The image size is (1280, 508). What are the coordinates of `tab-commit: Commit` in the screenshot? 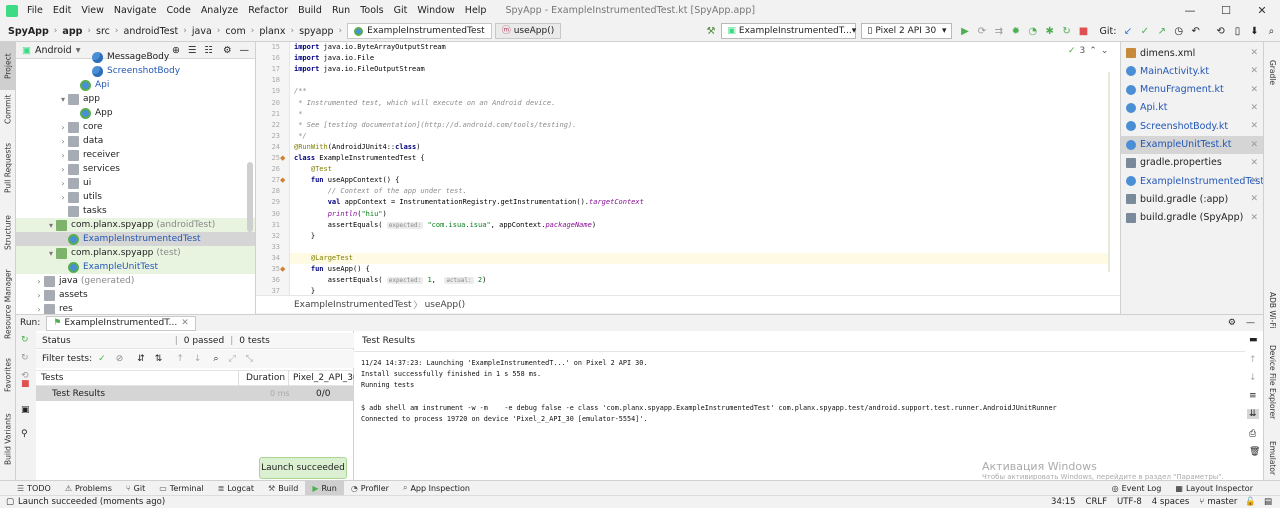 It's located at (8, 109).